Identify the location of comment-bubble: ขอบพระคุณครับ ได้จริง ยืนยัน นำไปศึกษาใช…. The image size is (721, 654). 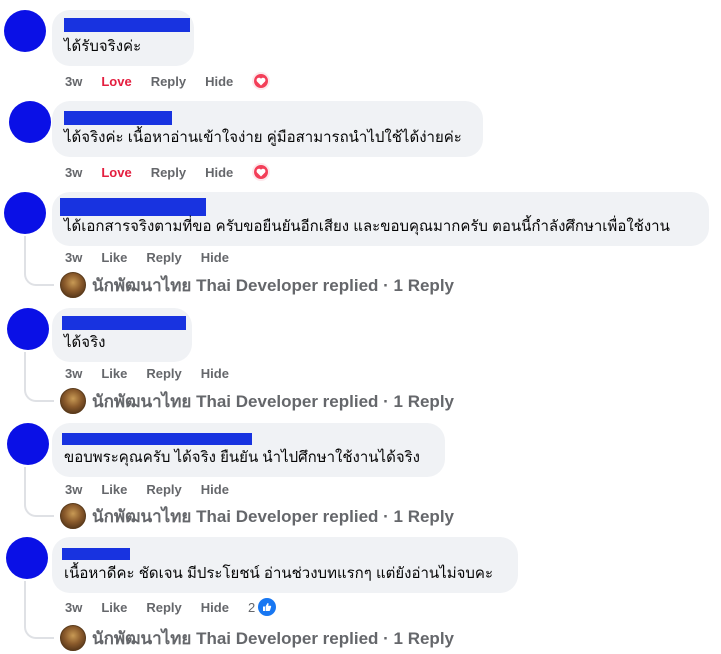
(248, 450).